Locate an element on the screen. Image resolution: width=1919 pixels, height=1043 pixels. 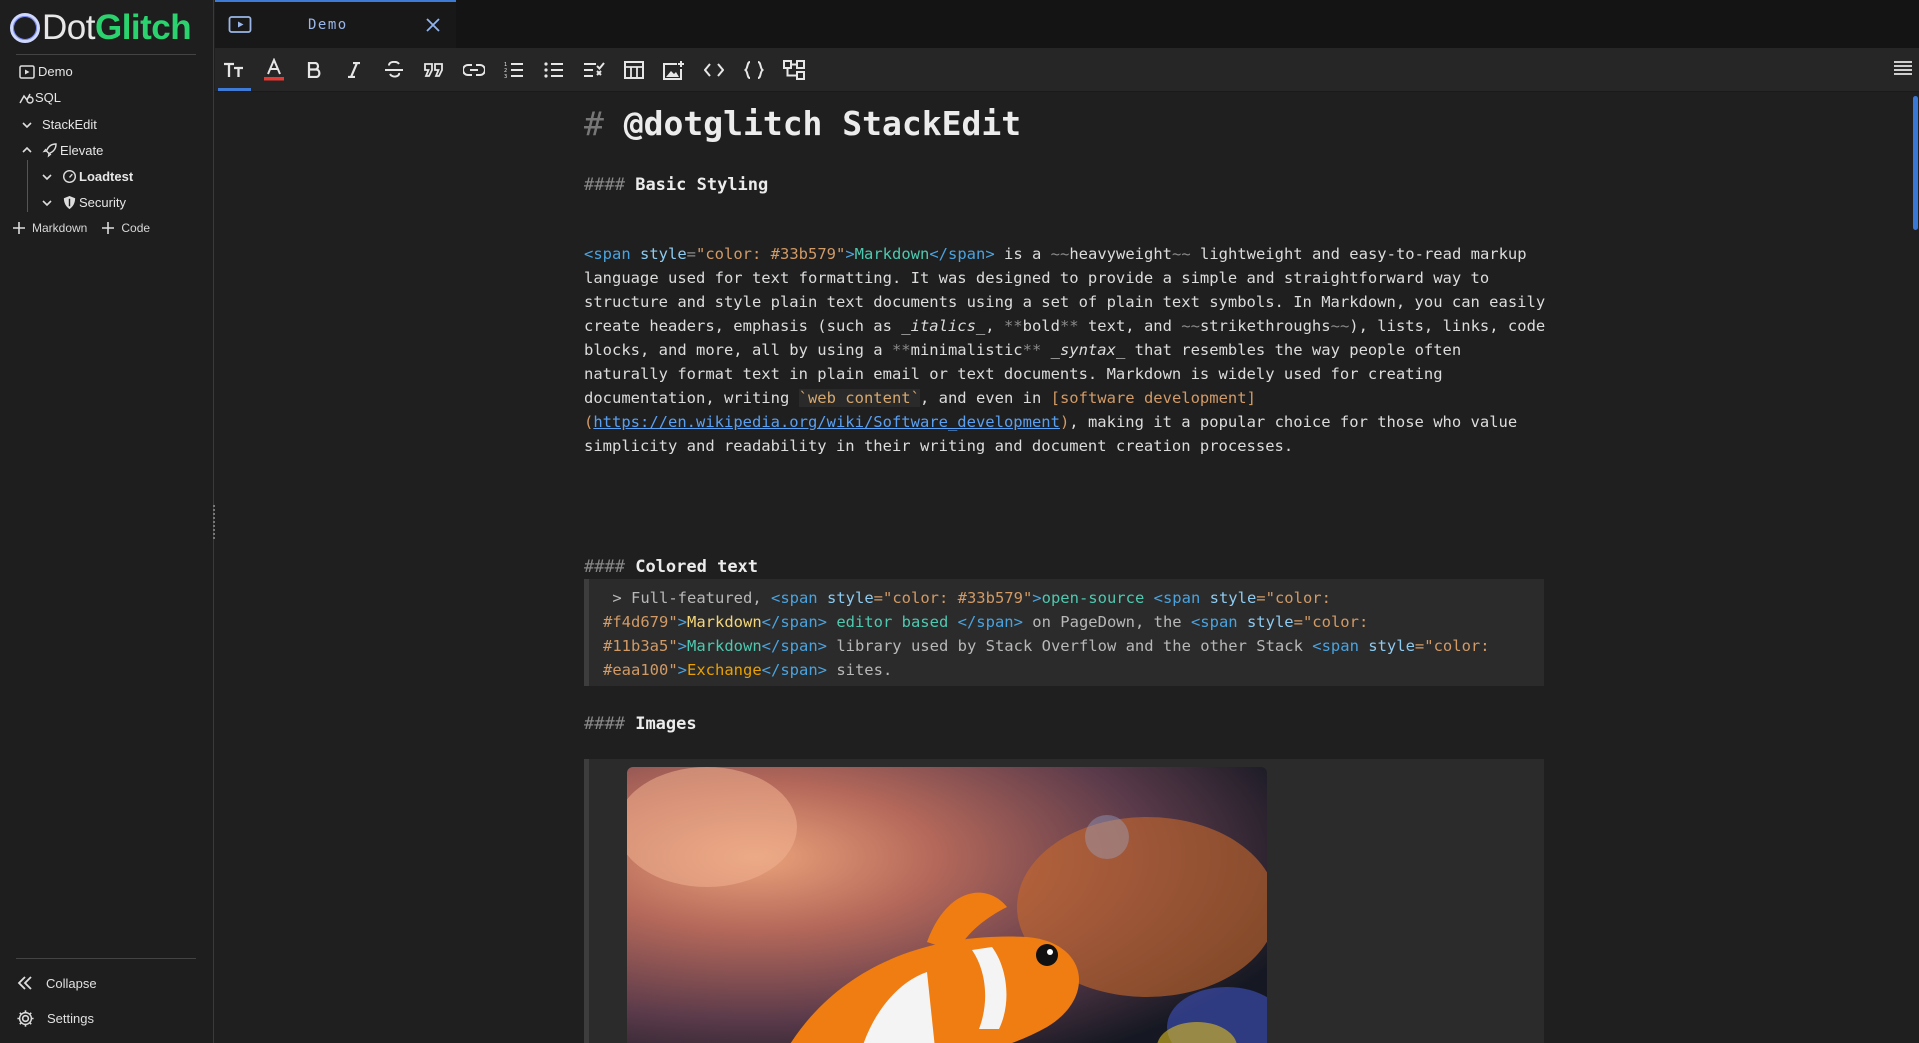
italic-icon is located at coordinates (354, 70).